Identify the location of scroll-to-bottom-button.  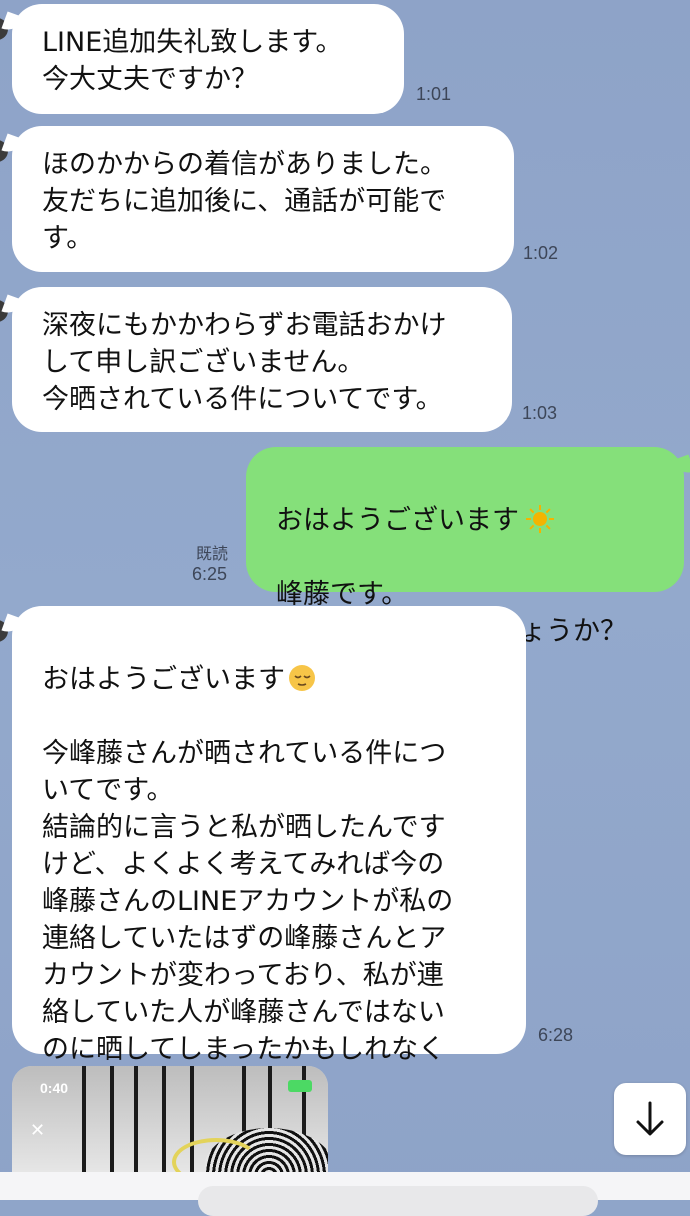
(650, 1119).